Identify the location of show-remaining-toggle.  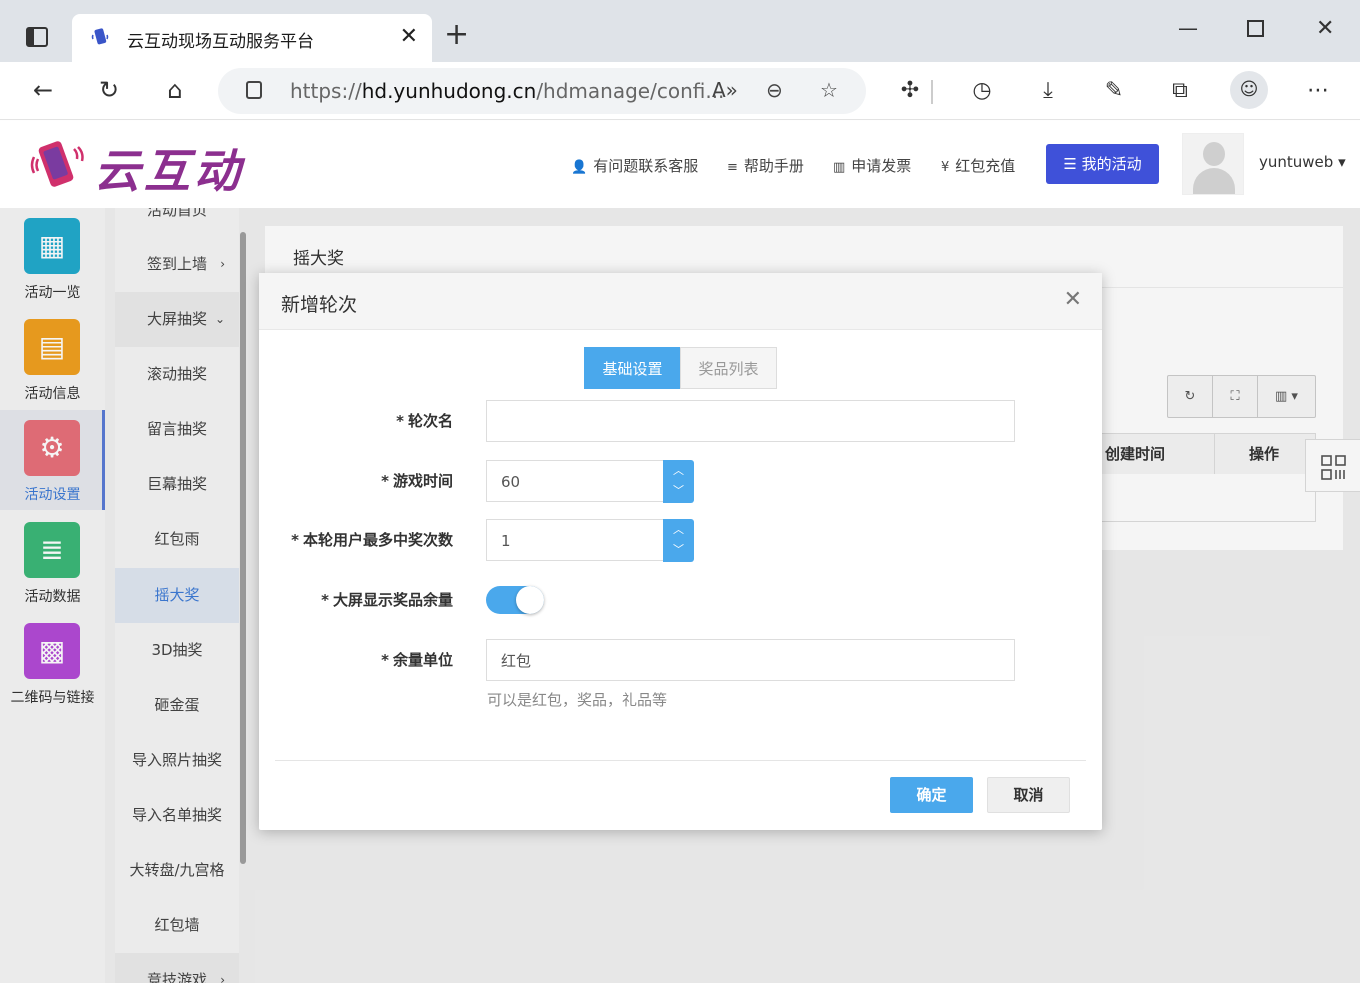
(515, 600).